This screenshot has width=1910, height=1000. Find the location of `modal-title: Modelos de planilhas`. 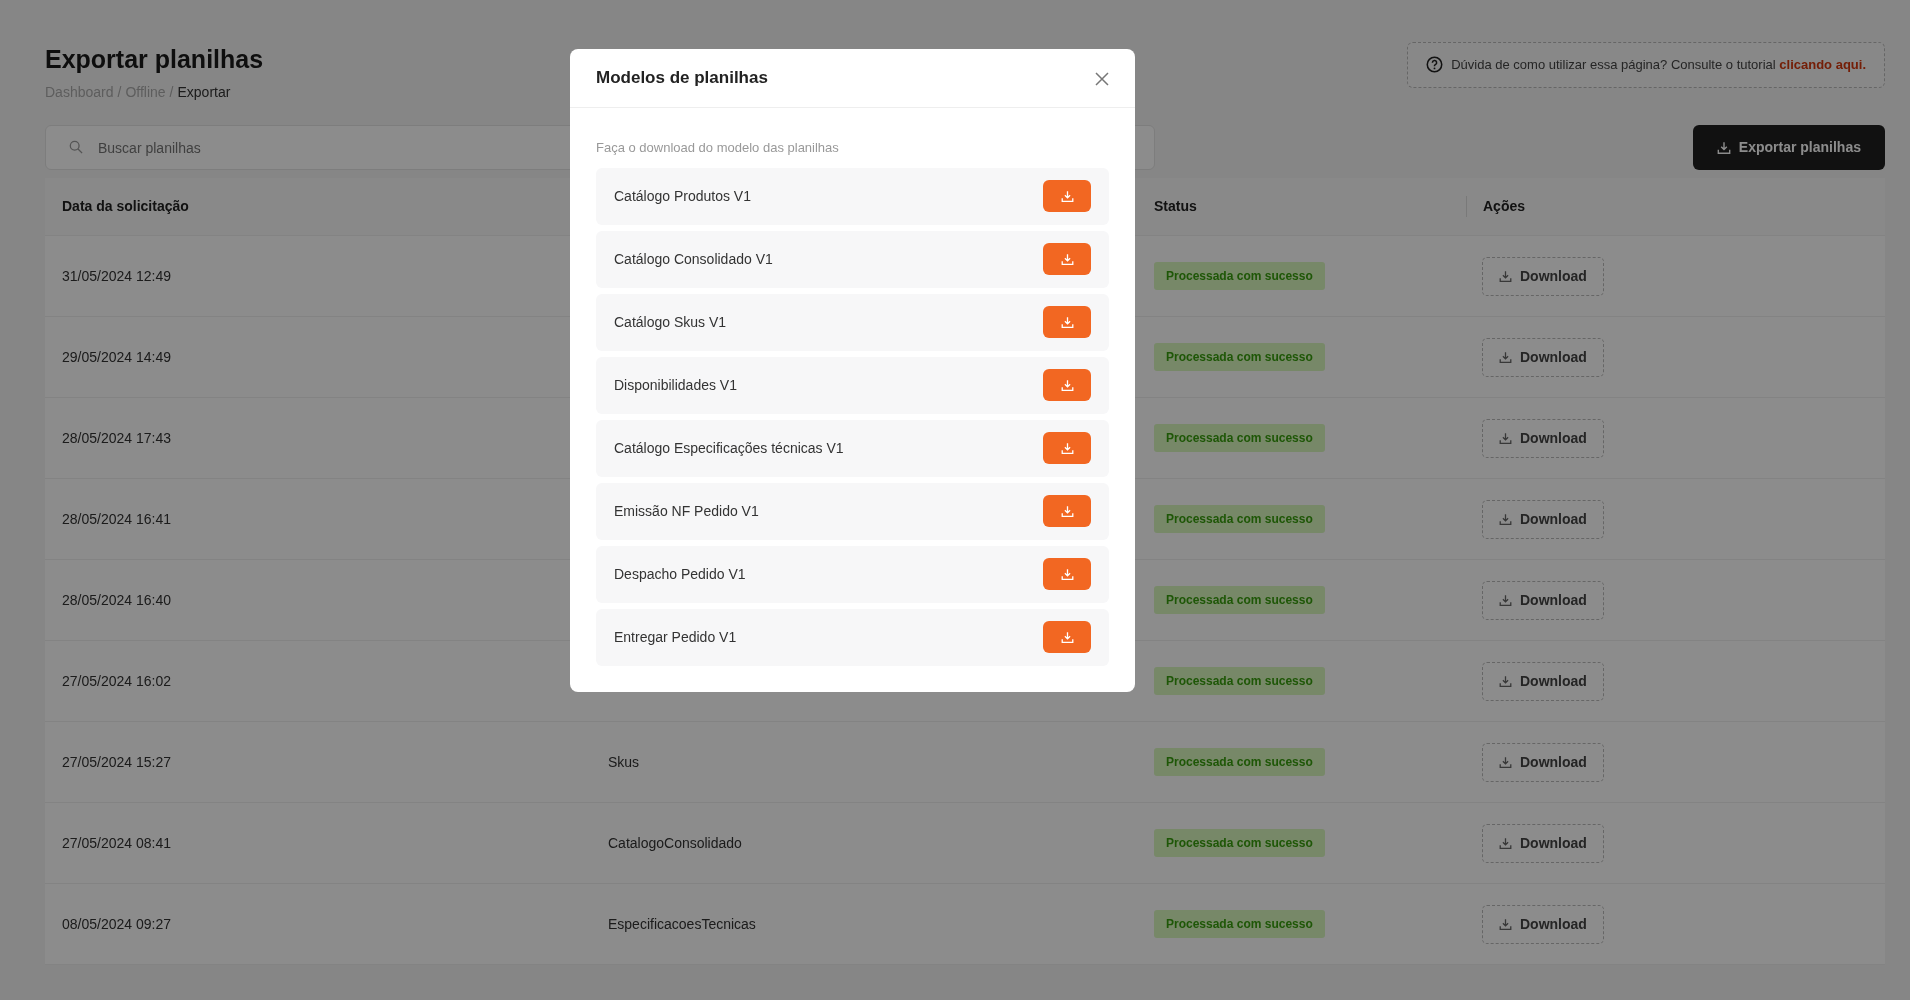

modal-title: Modelos de planilhas is located at coordinates (682, 78).